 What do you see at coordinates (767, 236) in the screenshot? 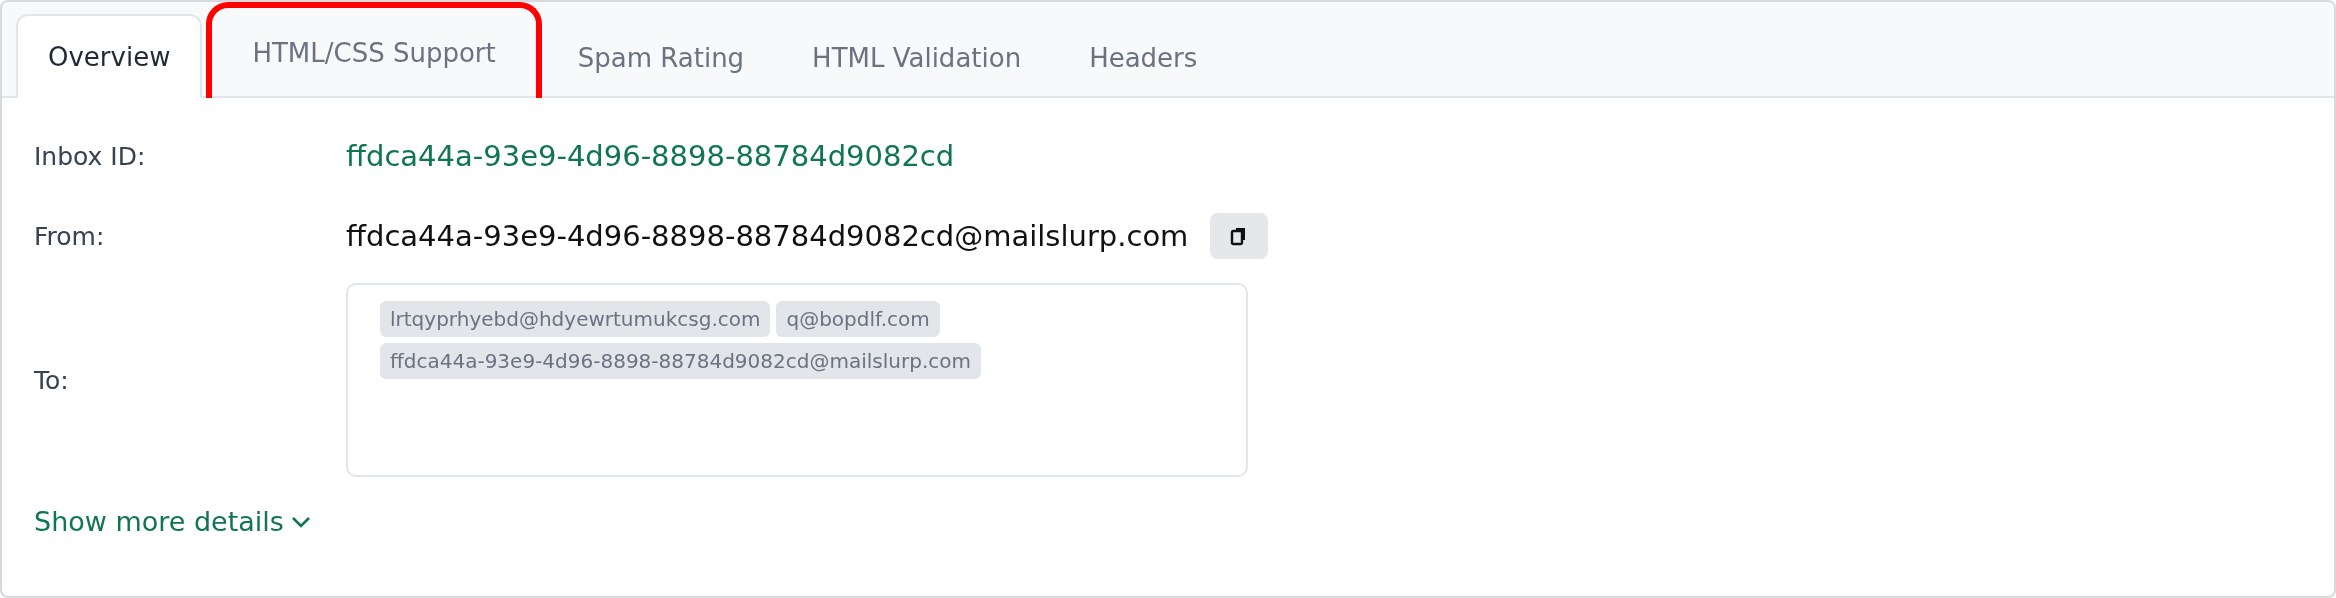
I see `sender-address: ffdca44a-93e9-4d96-8898-88784d9082cd@mailslurp.com` at bounding box center [767, 236].